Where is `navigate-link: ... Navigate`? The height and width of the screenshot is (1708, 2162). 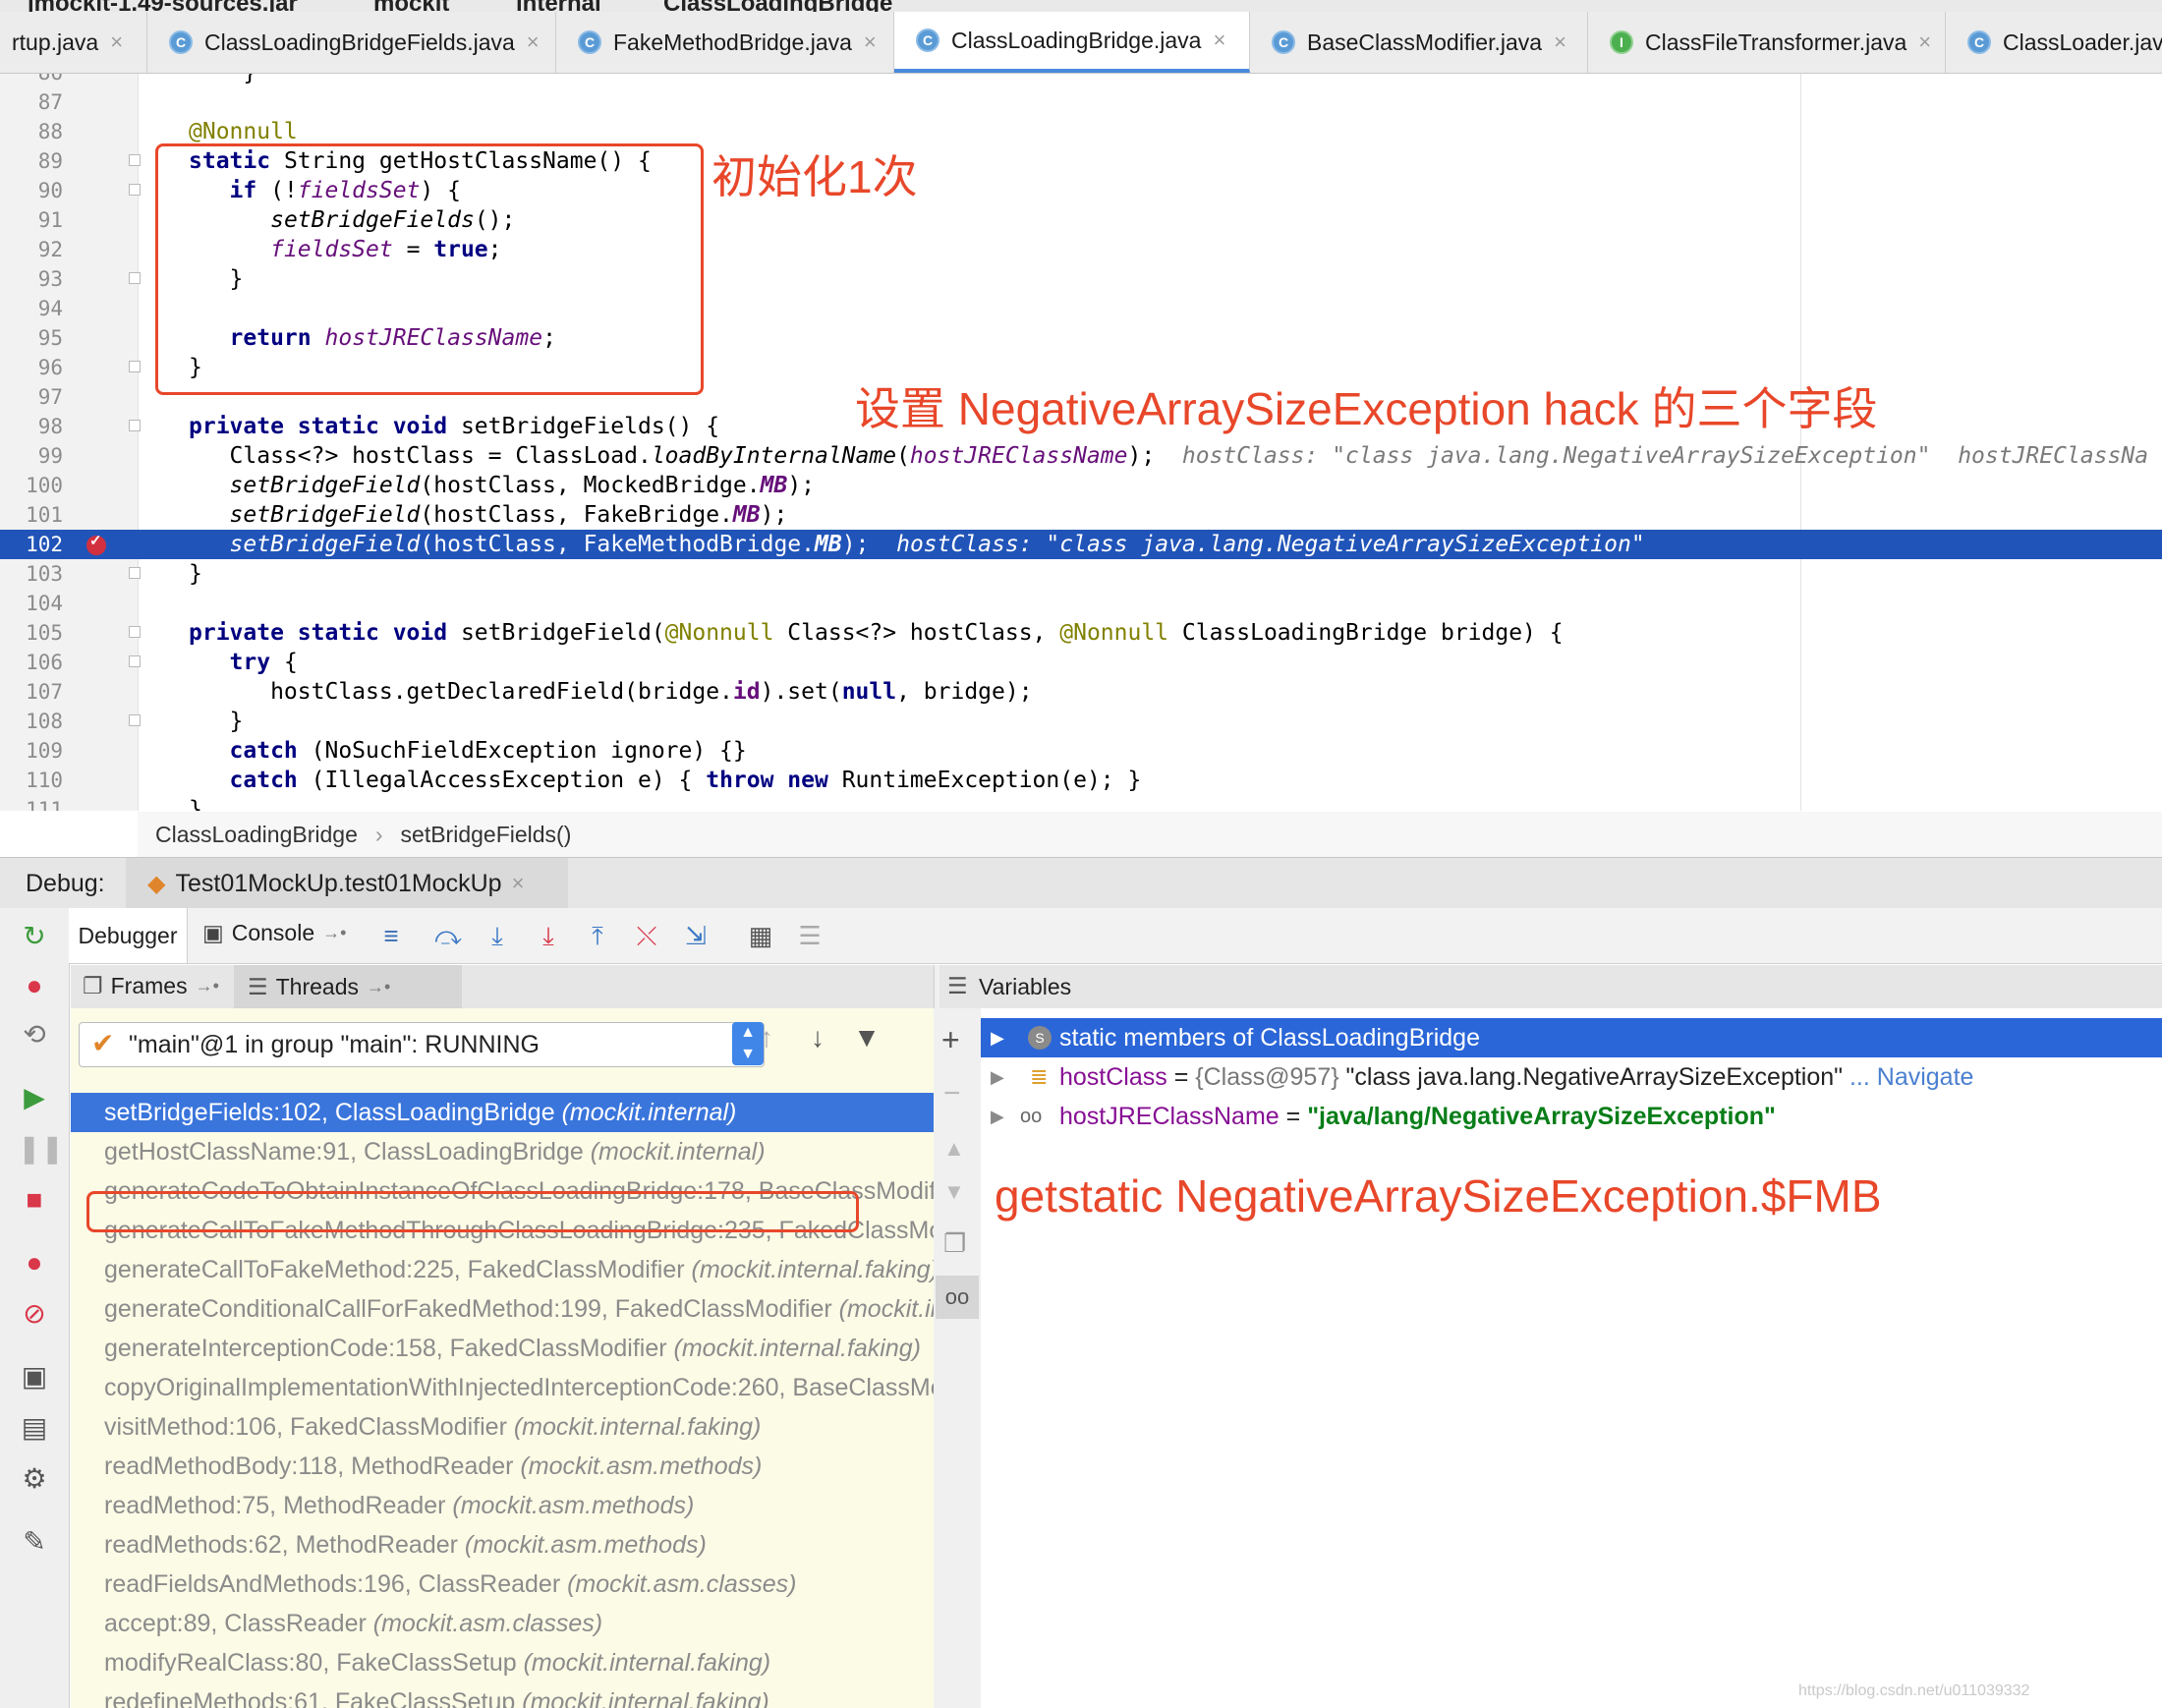
navigate-link: ... Navigate is located at coordinates (1911, 1077).